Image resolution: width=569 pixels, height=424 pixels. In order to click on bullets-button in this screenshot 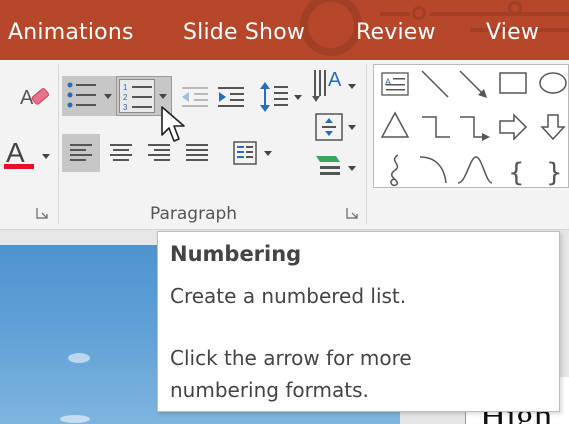, I will do `click(90, 96)`.